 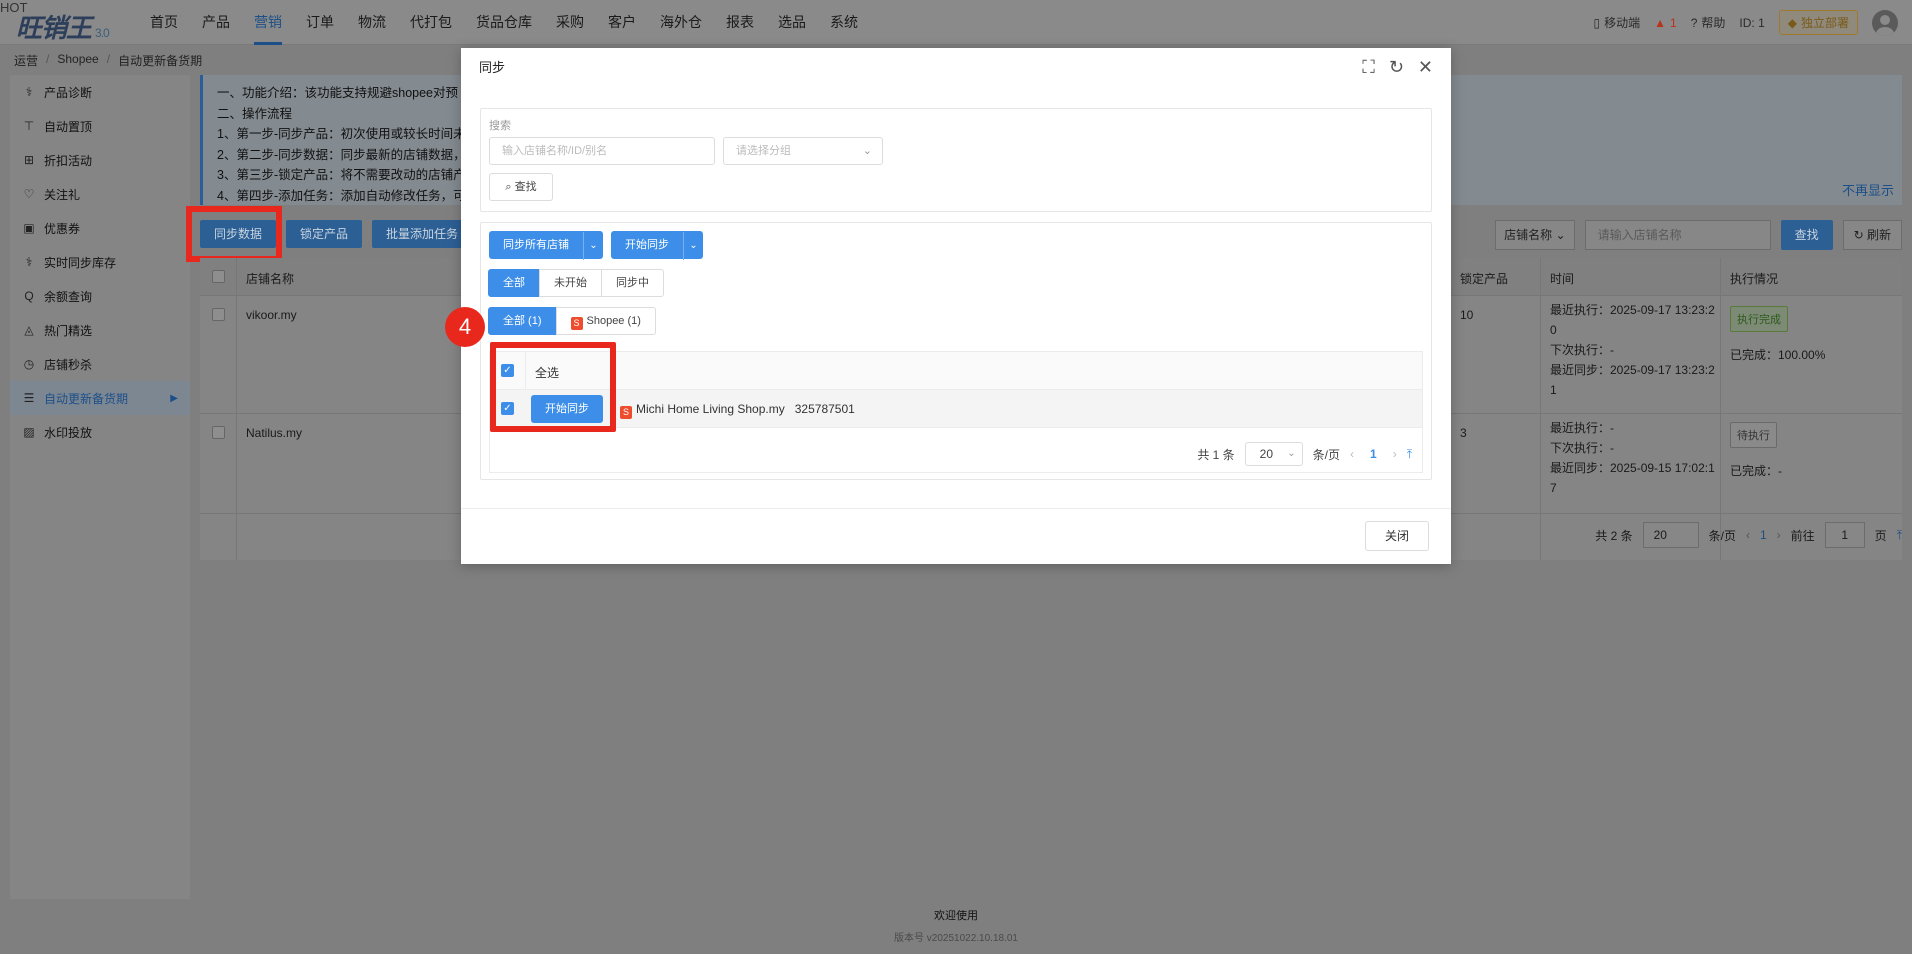 I want to click on nav-customers: 客户, so click(x=622, y=22).